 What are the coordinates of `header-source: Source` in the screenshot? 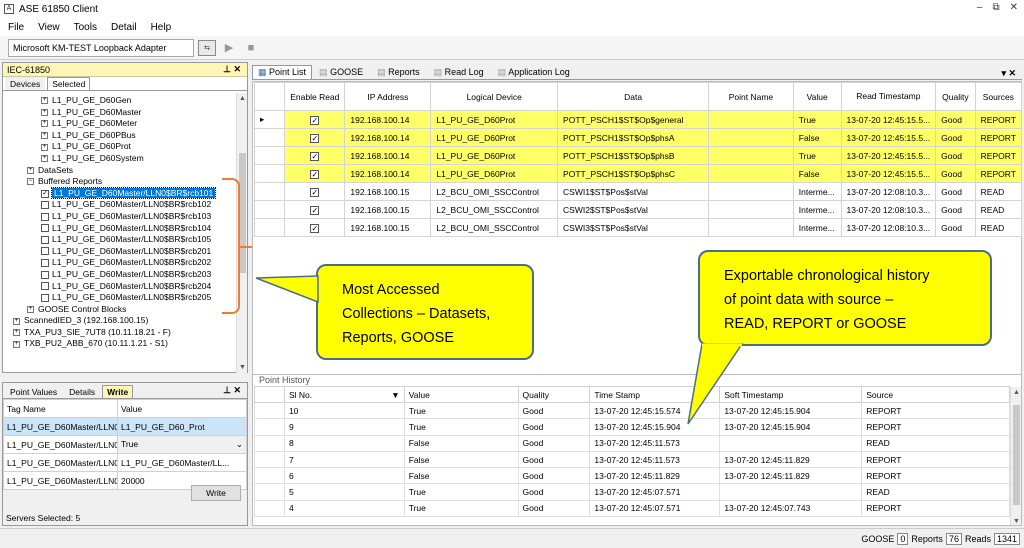 It's located at (935, 394).